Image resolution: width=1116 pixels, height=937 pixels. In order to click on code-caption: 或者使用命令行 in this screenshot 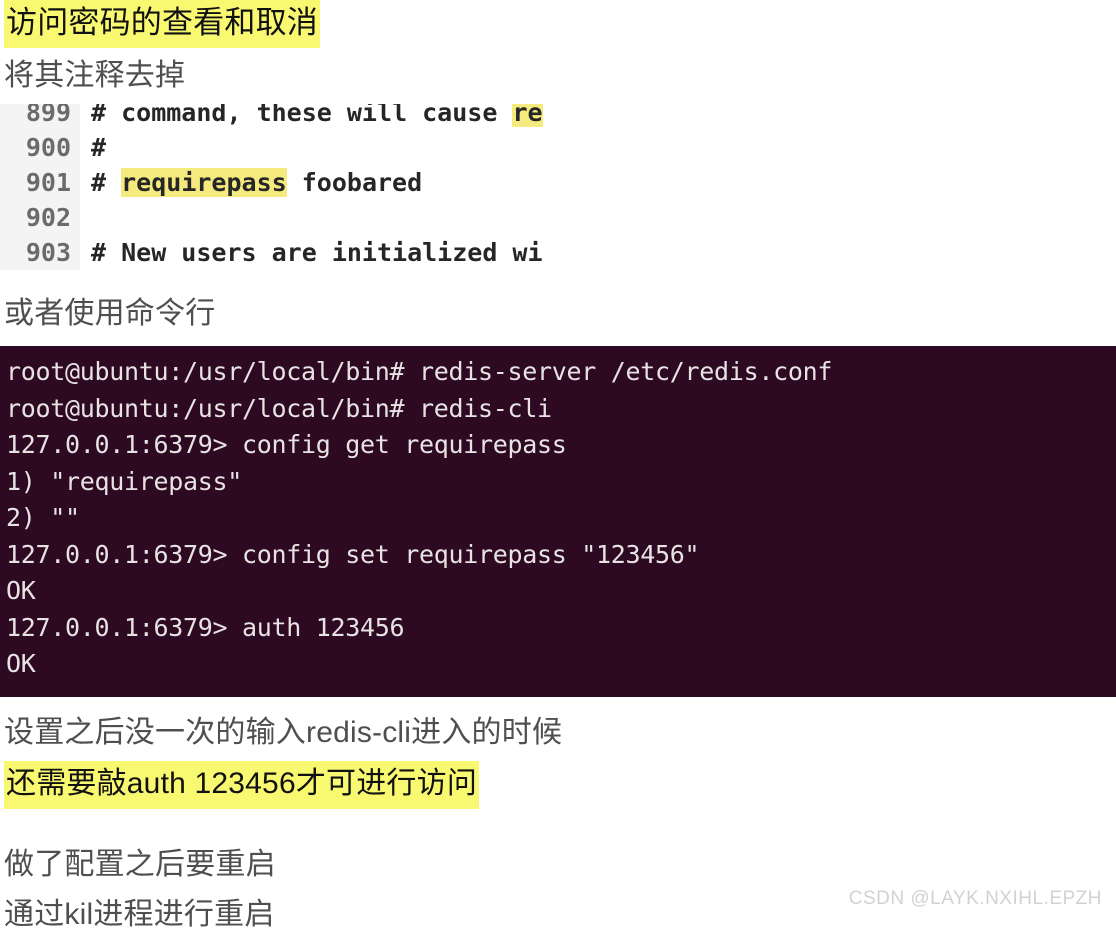, I will do `click(110, 313)`.